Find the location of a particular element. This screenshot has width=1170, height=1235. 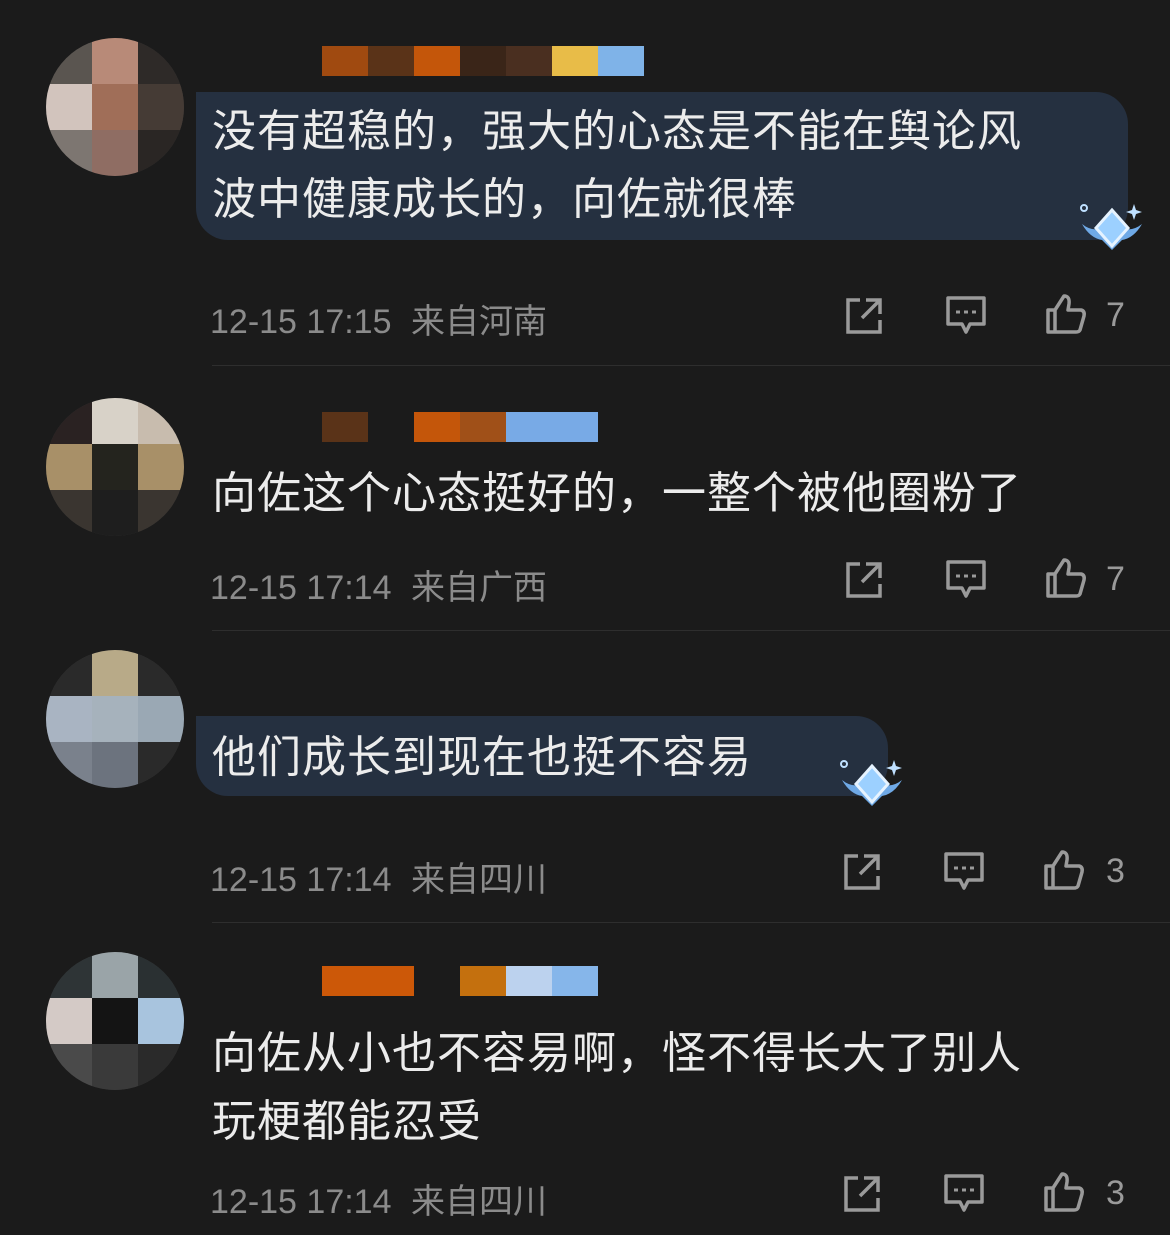

share-icon is located at coordinates (862, 1194).